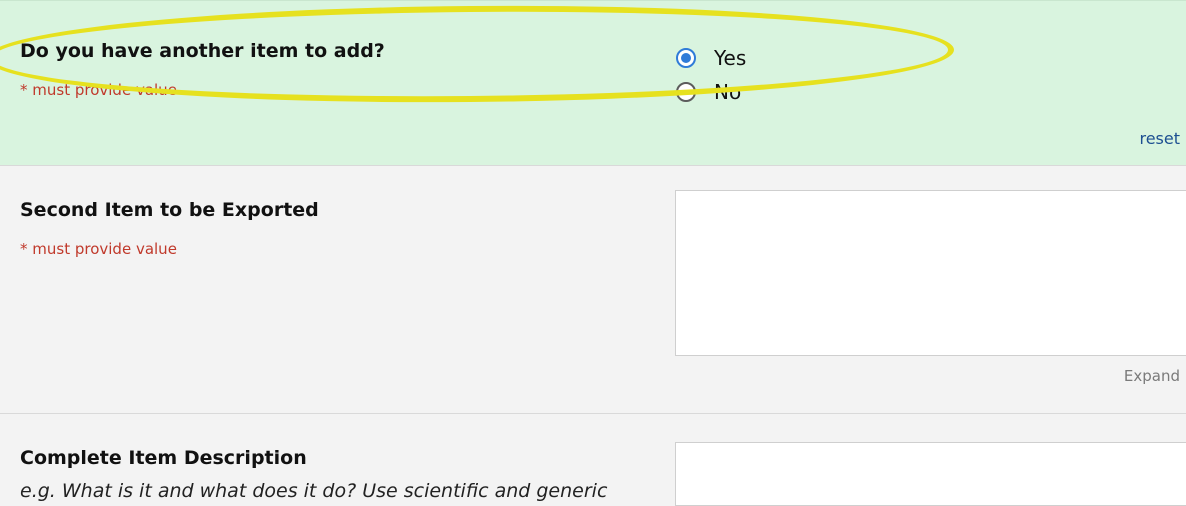 This screenshot has height=506, width=1186. What do you see at coordinates (686, 92) in the screenshot?
I see `radio-unselected-icon` at bounding box center [686, 92].